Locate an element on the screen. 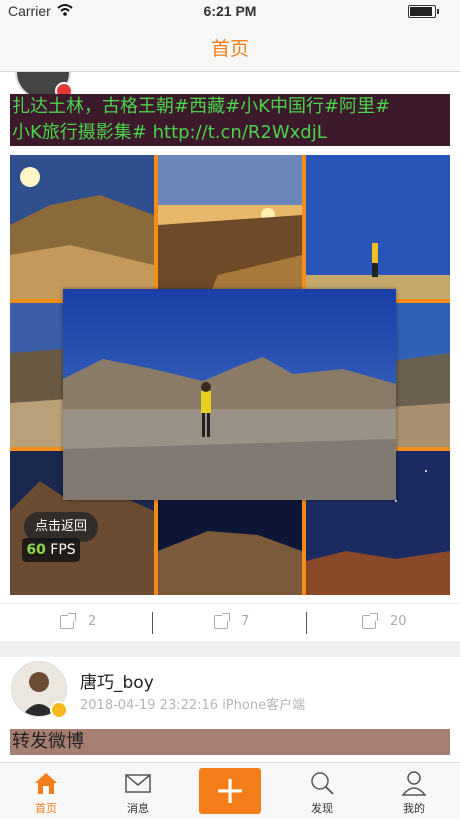  share-icon is located at coordinates (68, 621).